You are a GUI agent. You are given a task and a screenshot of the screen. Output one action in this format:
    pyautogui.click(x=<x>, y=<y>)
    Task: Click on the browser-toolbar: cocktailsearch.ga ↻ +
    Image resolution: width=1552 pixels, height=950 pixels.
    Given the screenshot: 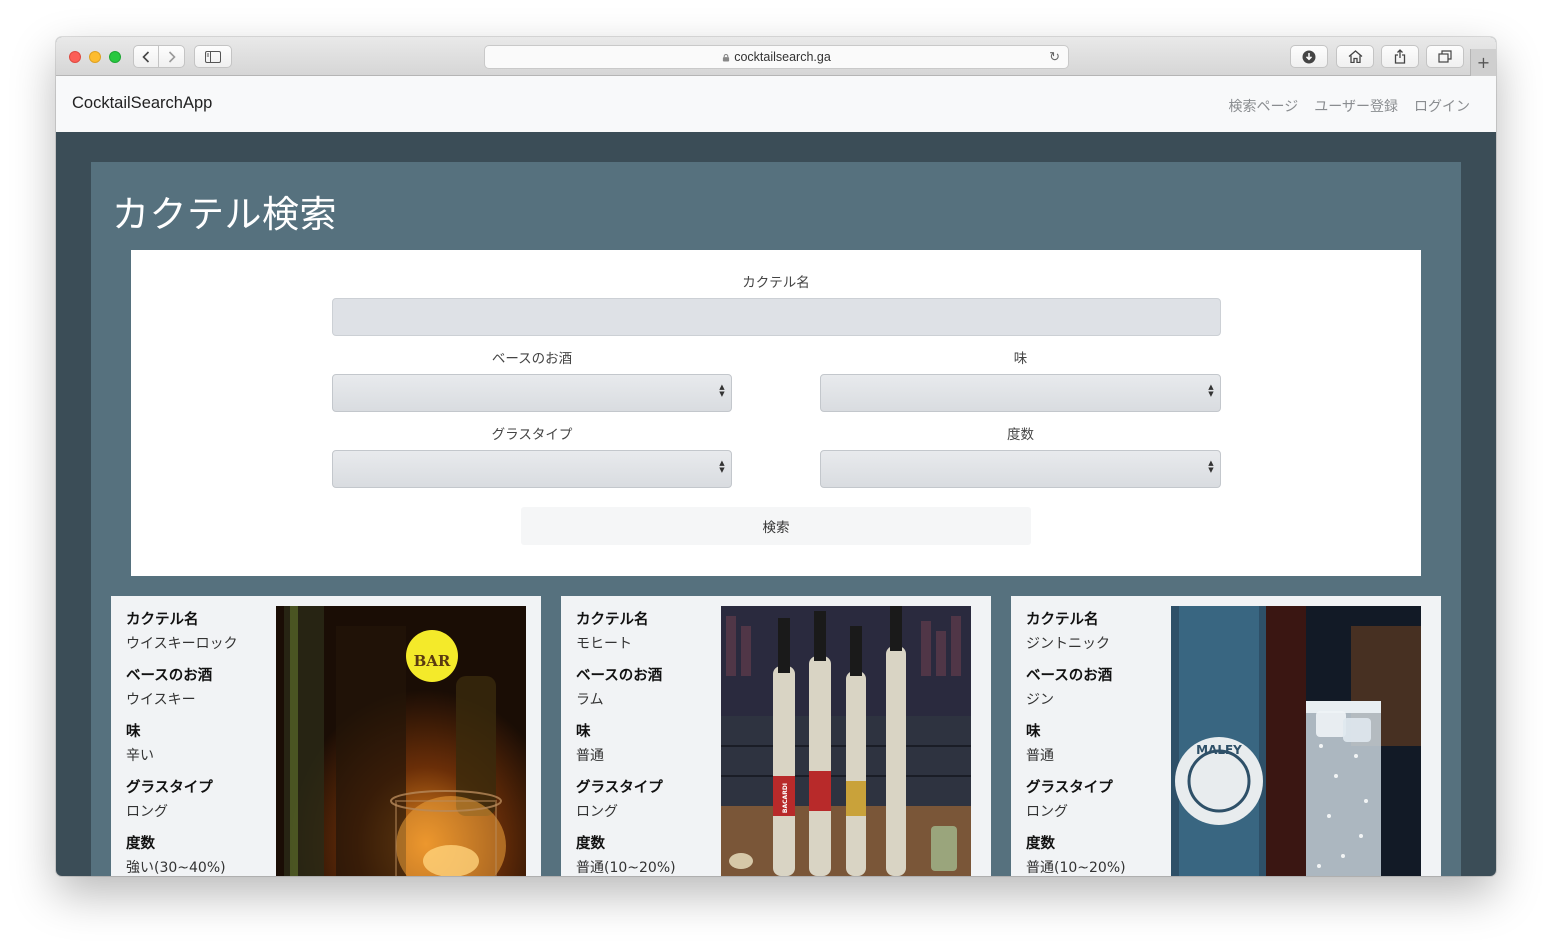 What is the action you would take?
    pyautogui.click(x=776, y=56)
    